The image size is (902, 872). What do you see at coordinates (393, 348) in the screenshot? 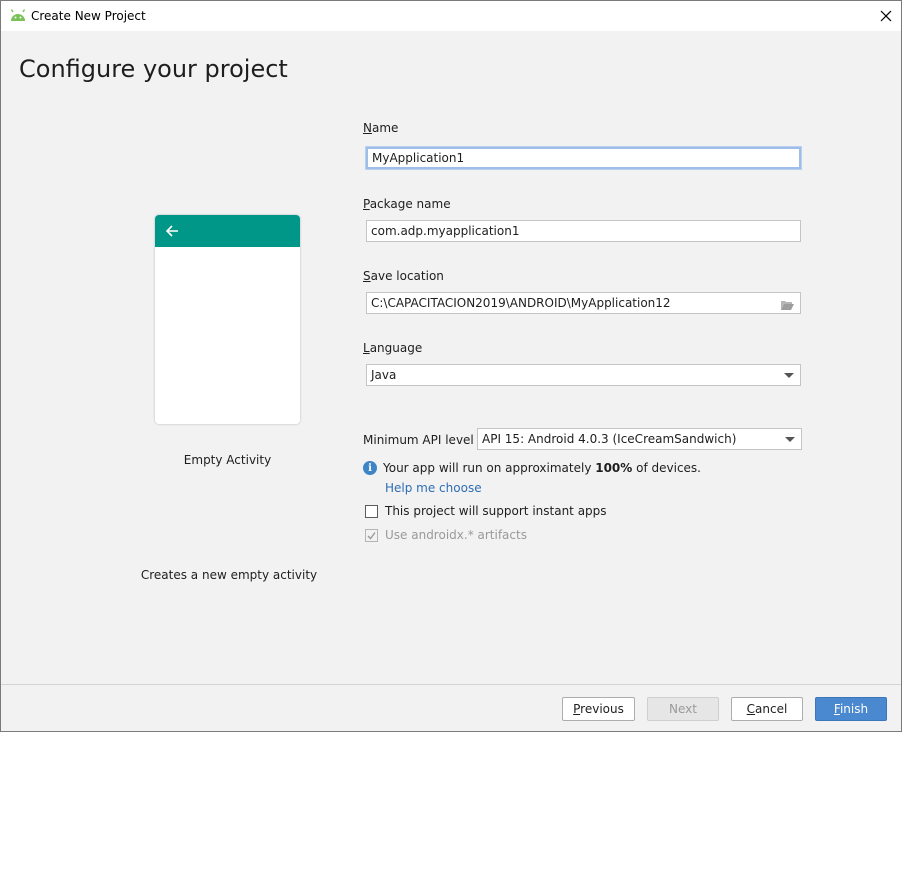
I see `language-label: Language` at bounding box center [393, 348].